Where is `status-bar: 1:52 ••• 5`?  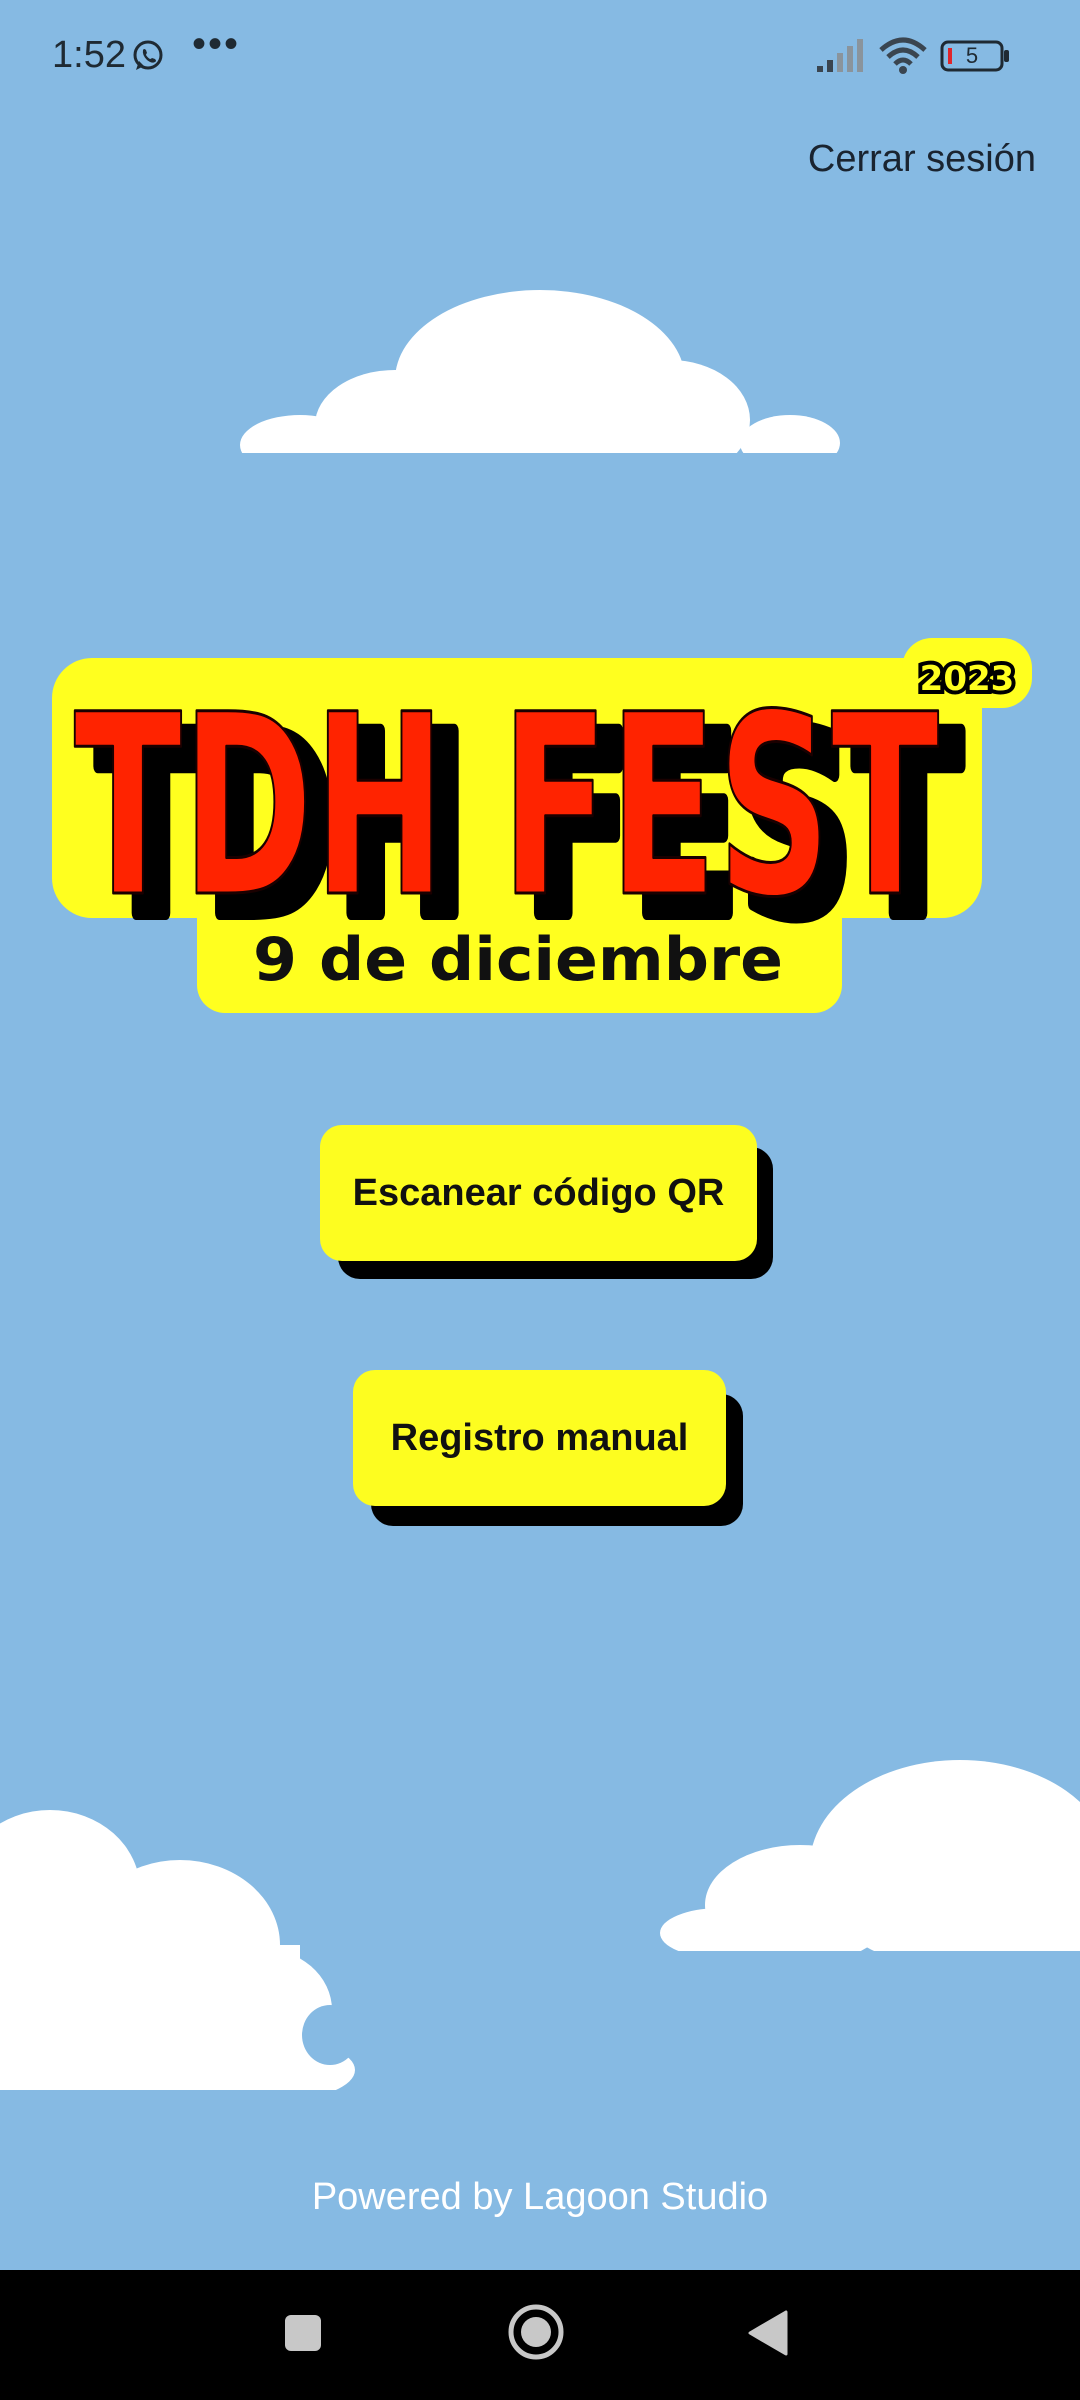 status-bar: 1:52 ••• 5 is located at coordinates (540, 57).